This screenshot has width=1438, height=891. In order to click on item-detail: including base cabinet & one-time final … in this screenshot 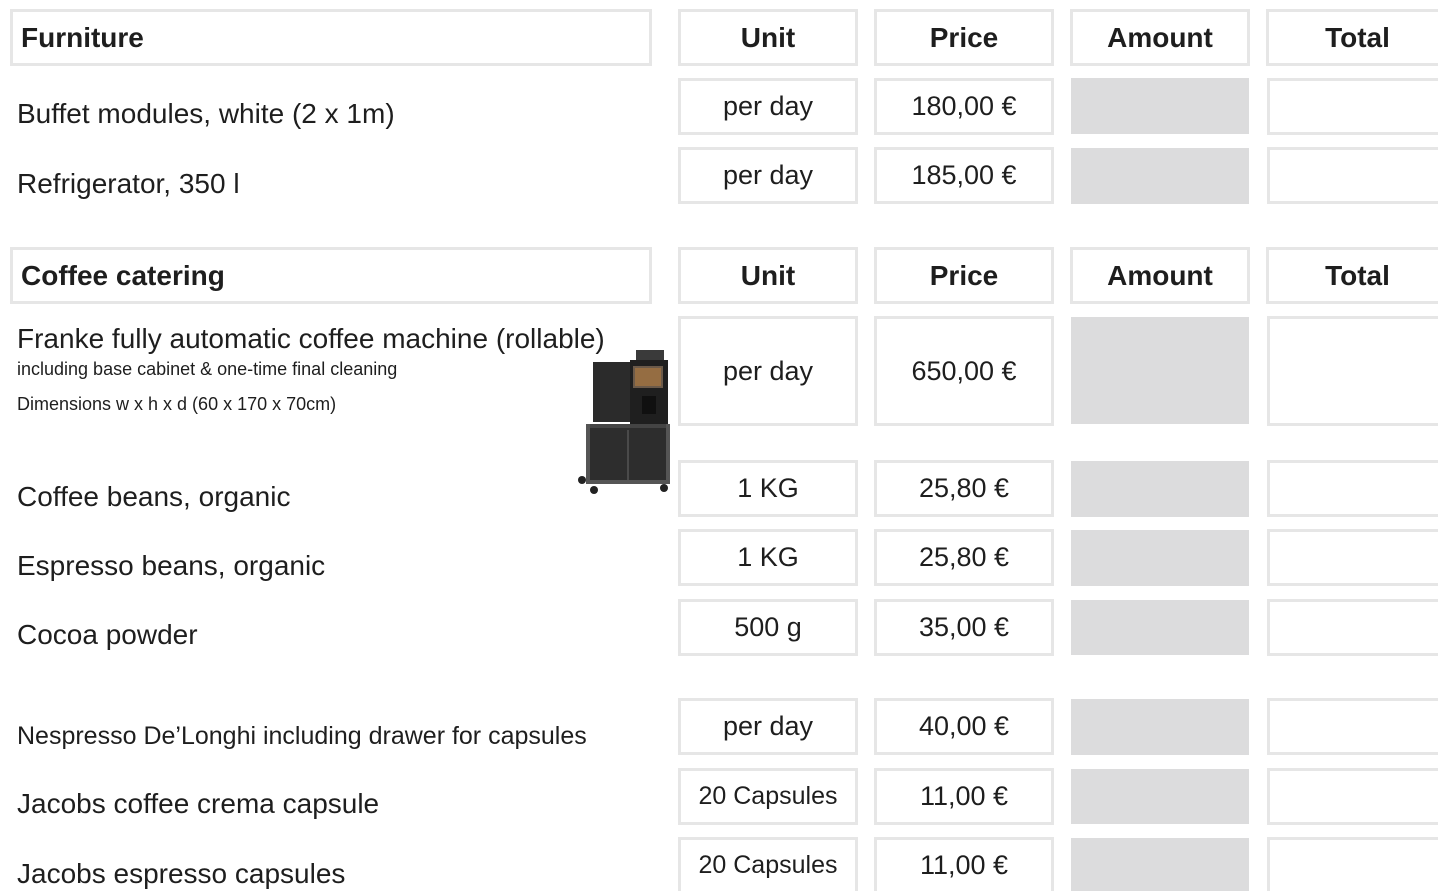, I will do `click(207, 369)`.